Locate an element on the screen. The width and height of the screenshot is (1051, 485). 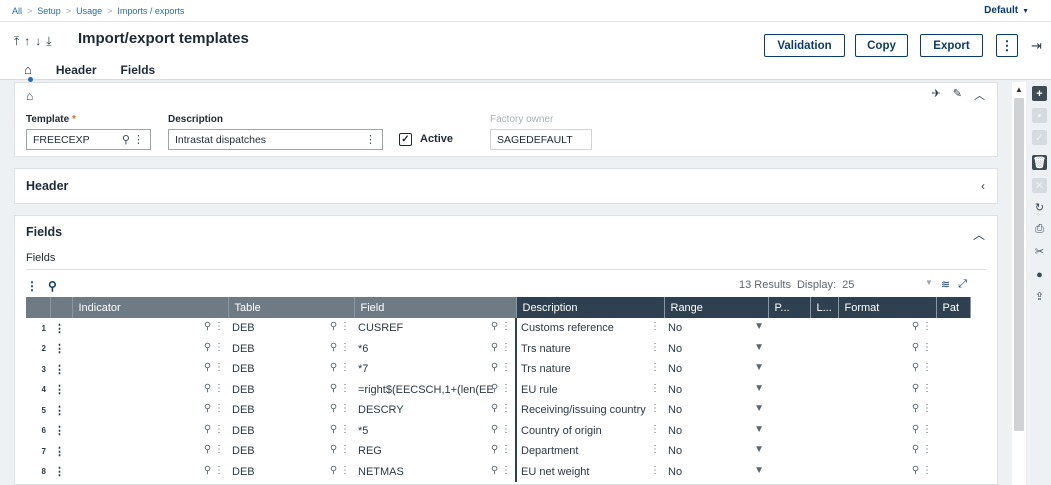
page-scrollbar: ▲ is located at coordinates (1019, 283).